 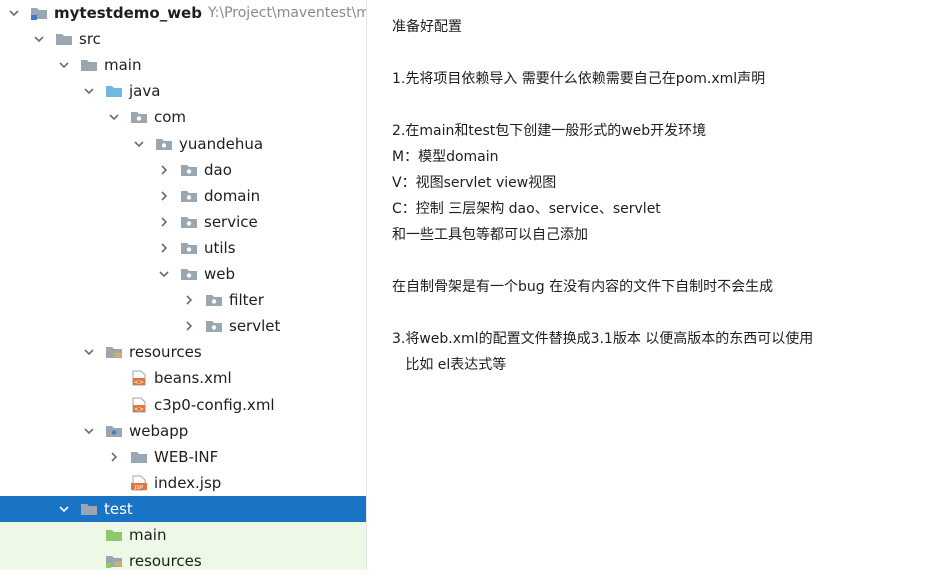 I want to click on note-line: V：视图servlet view视图, so click(x=474, y=183).